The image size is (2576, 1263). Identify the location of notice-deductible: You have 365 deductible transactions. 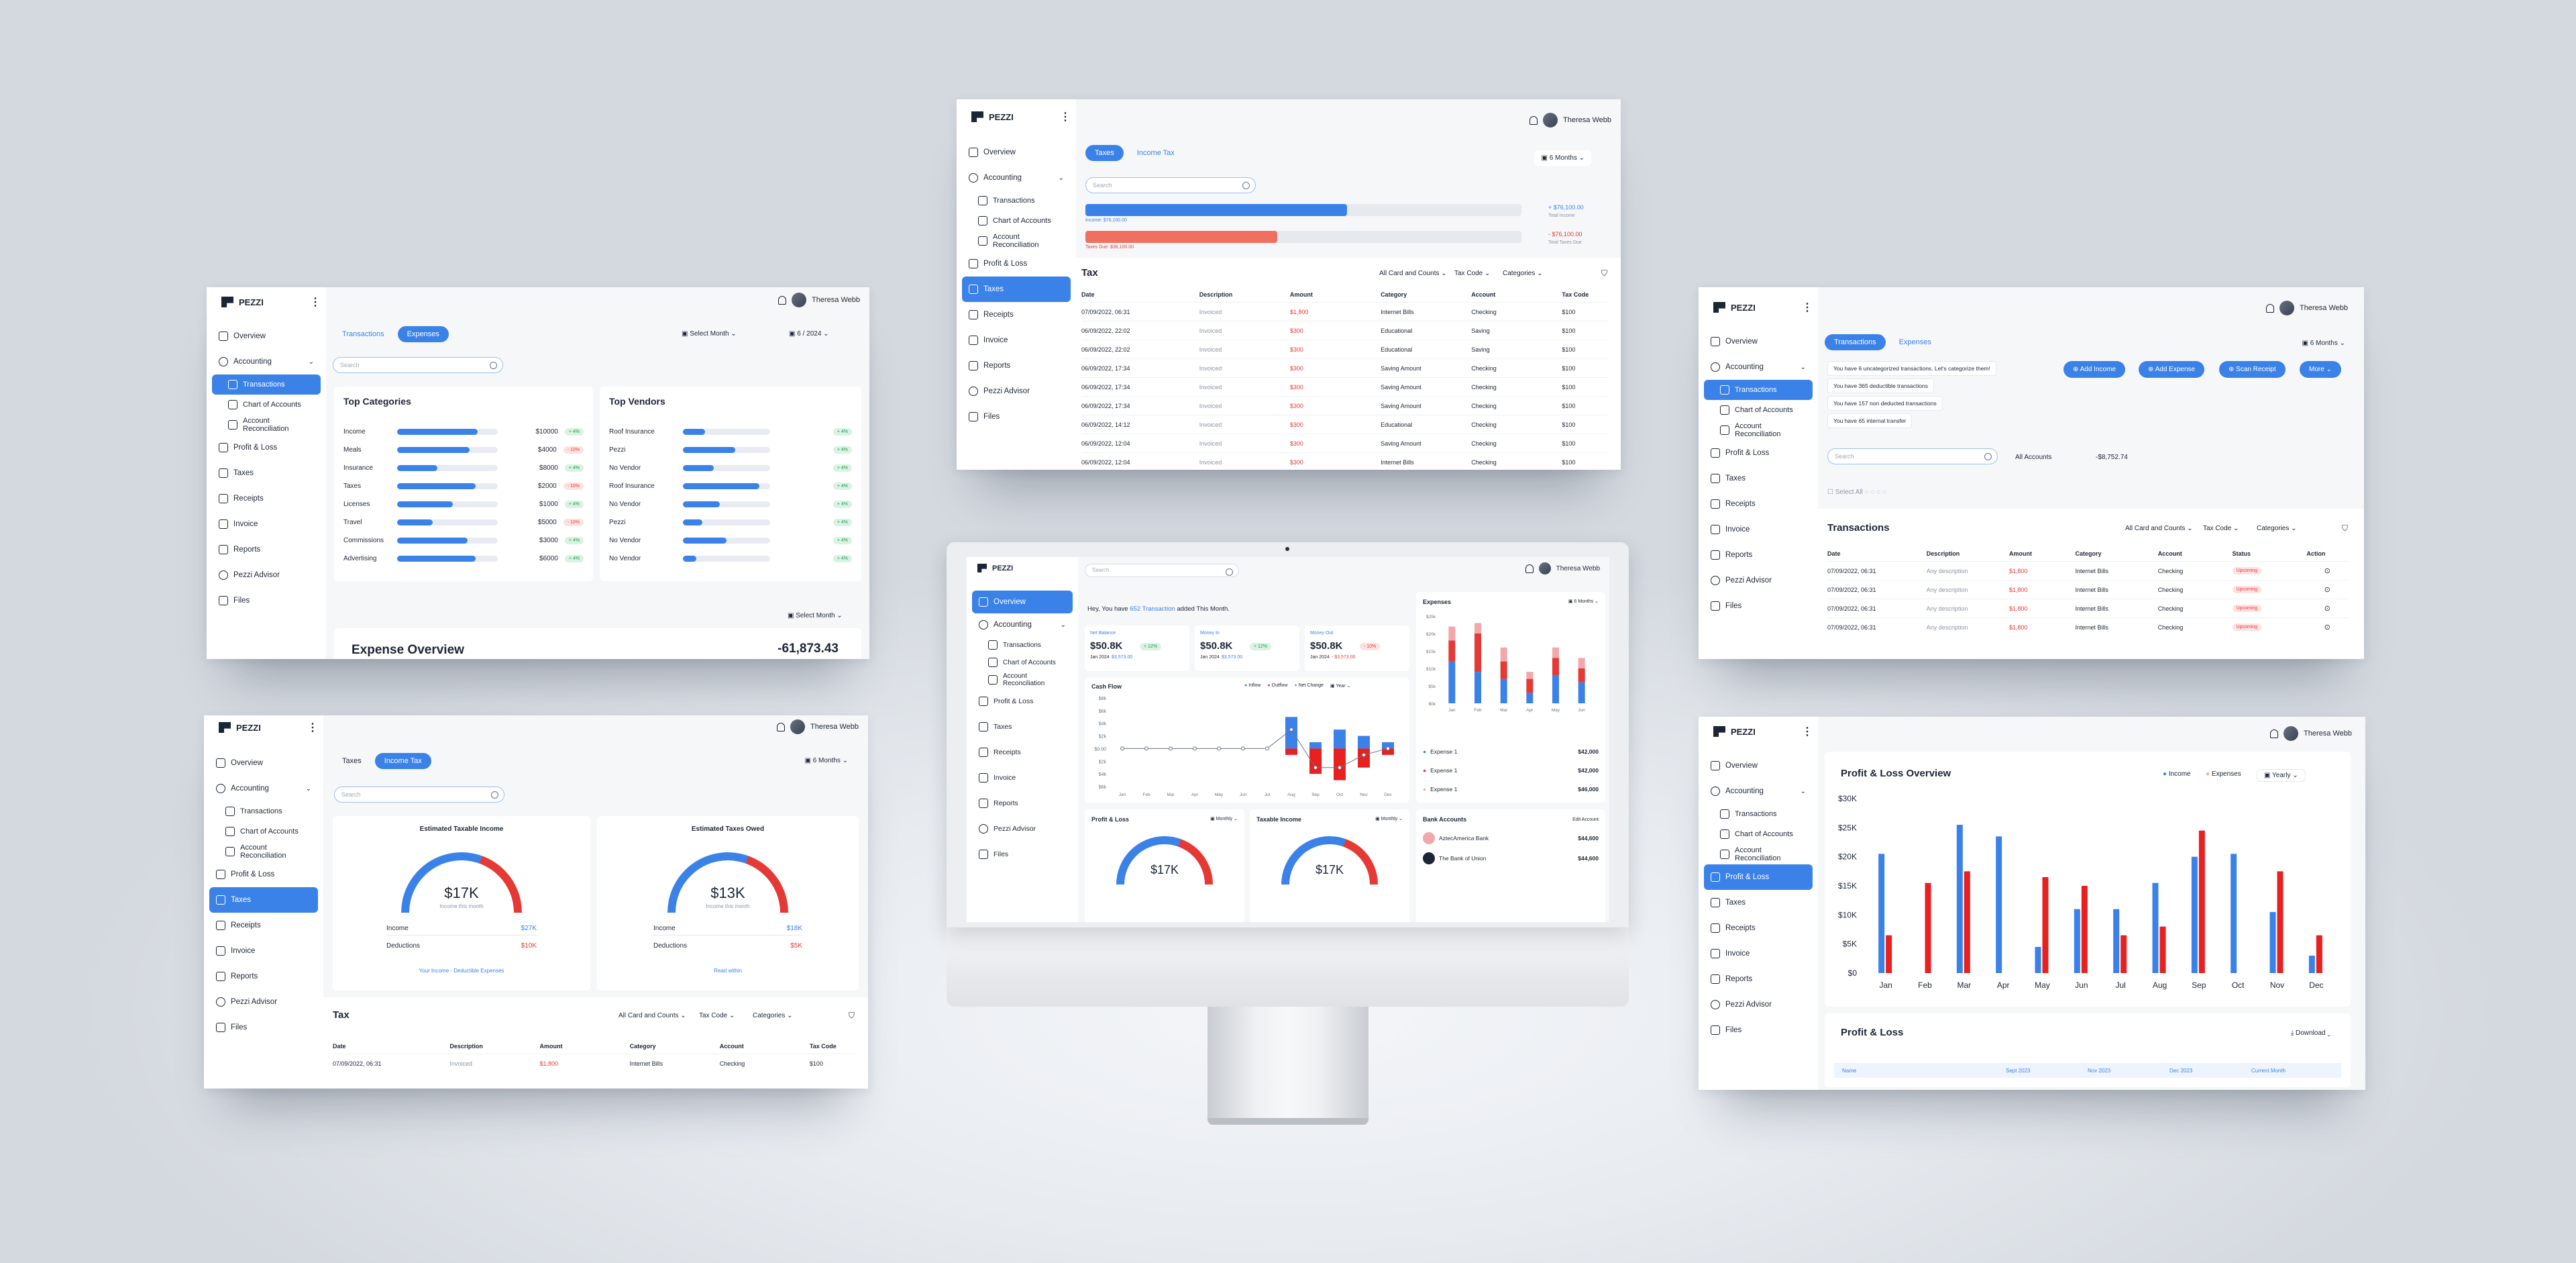
(1880, 385).